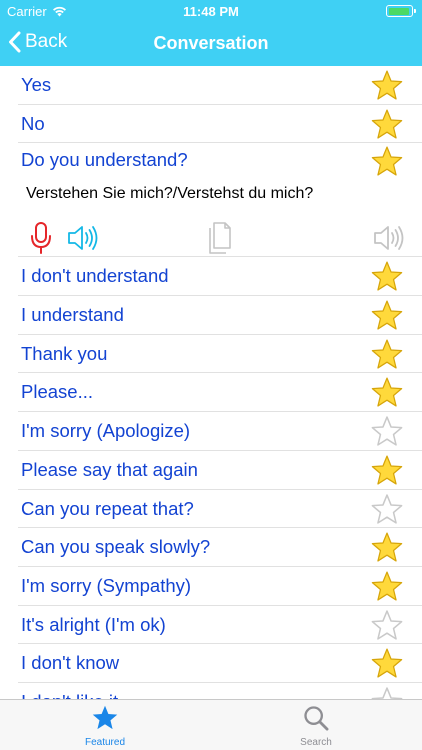 The width and height of the screenshot is (422, 750). What do you see at coordinates (220, 85) in the screenshot?
I see `list-item: Yes` at bounding box center [220, 85].